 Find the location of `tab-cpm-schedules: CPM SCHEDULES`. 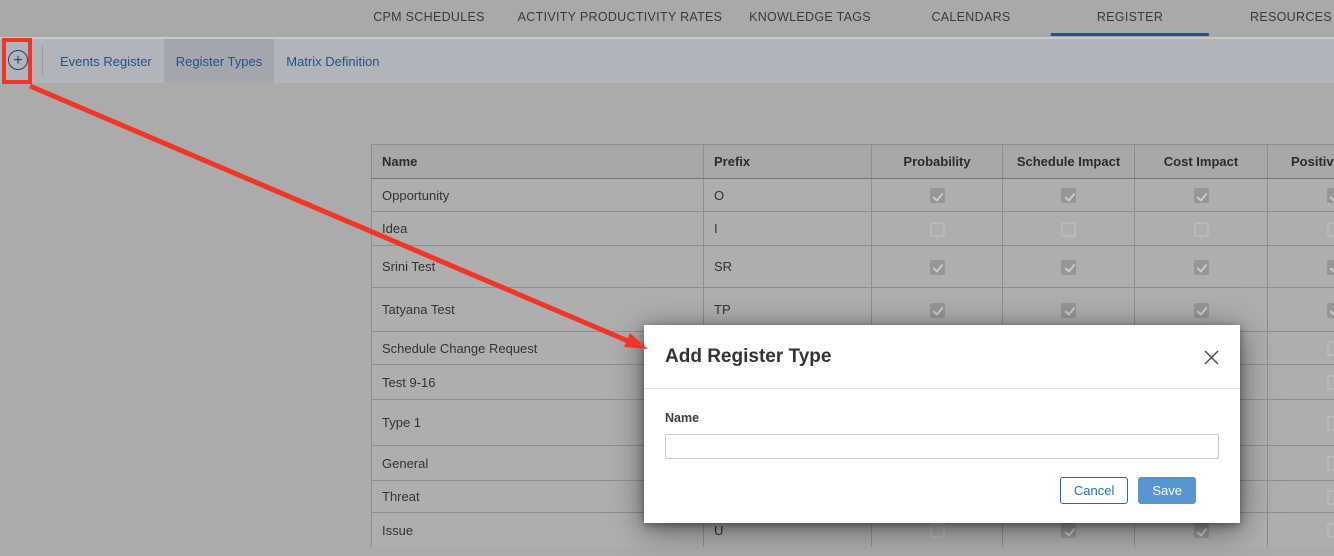

tab-cpm-schedules: CPM SCHEDULES is located at coordinates (429, 18).